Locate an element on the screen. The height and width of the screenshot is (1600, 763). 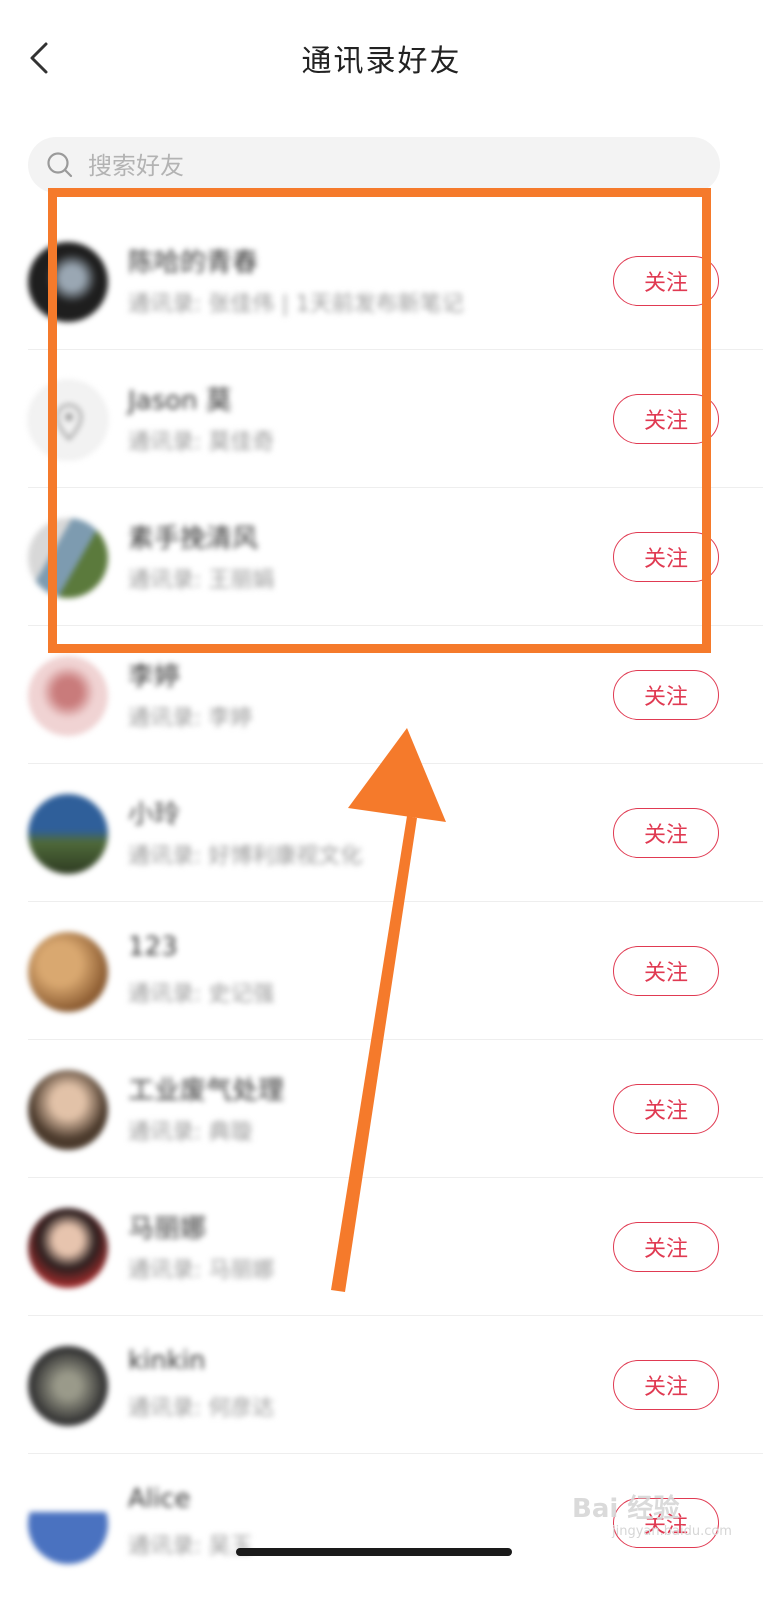
page-title: 通讯录好友 is located at coordinates (381, 61).